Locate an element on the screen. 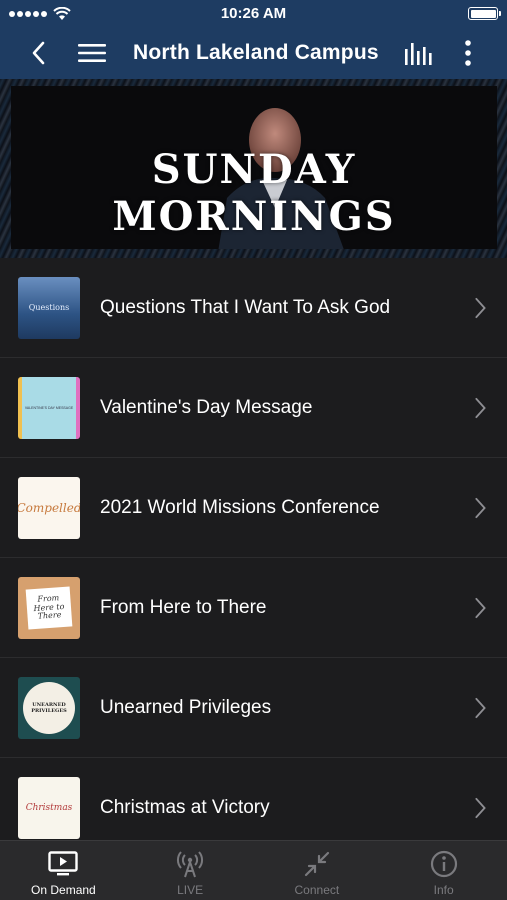 The image size is (507, 900). list-item: UNEARNED PRIVILEGES Unearned Privileges is located at coordinates (253, 708).